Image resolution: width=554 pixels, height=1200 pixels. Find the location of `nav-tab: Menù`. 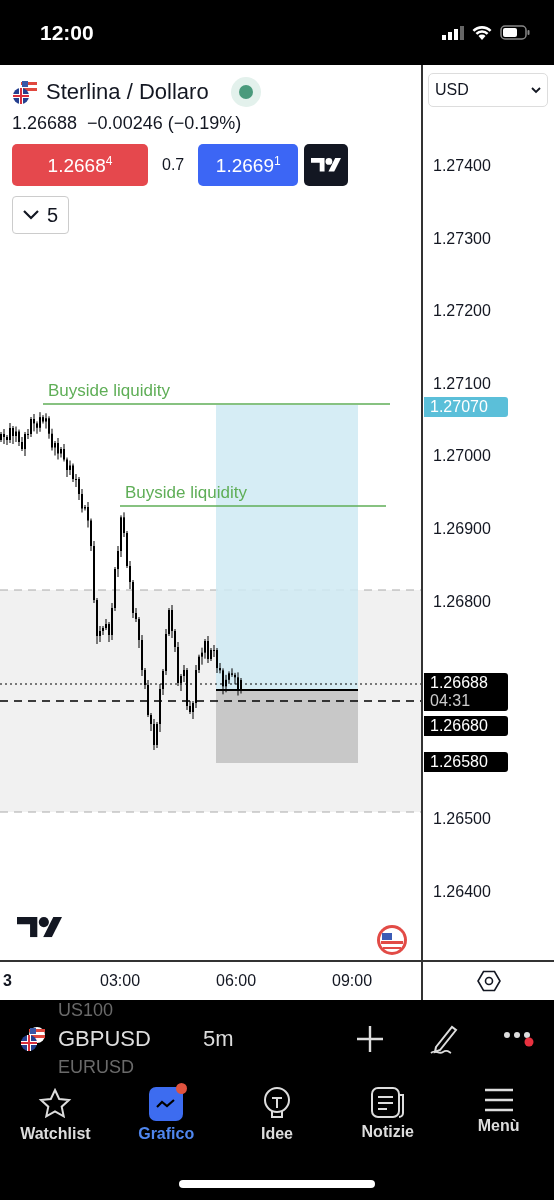

nav-tab: Menù is located at coordinates (498, 1115).